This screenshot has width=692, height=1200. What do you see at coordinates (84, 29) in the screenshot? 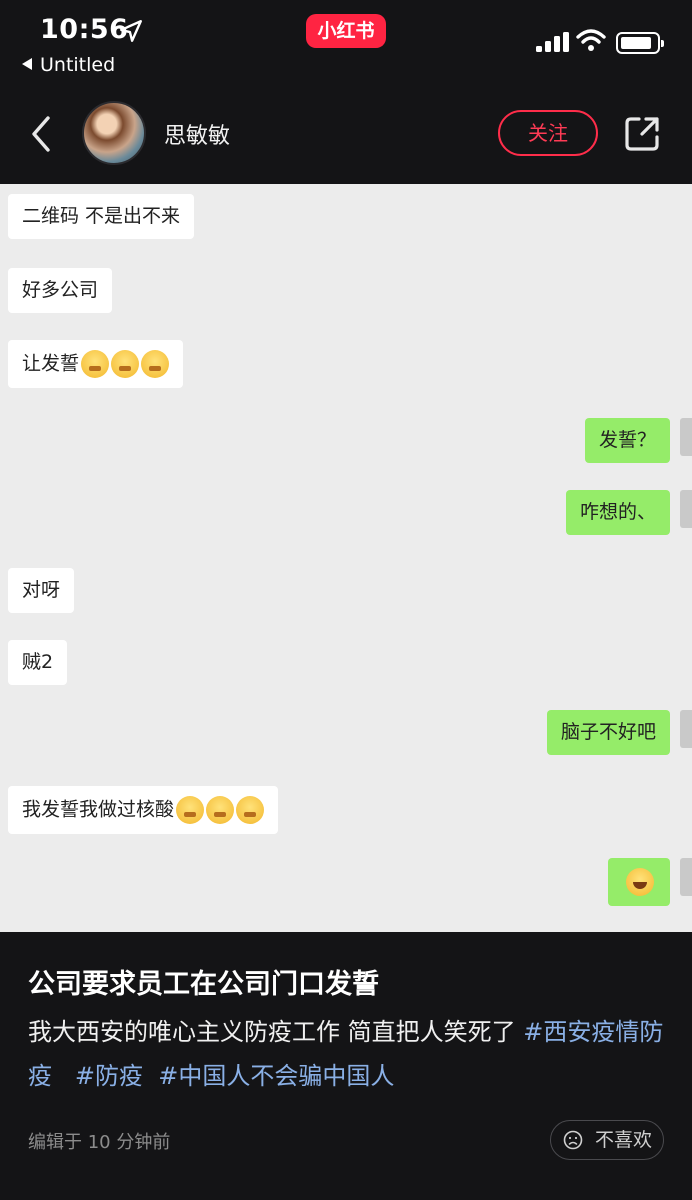
I see `status-time: 10:56` at bounding box center [84, 29].